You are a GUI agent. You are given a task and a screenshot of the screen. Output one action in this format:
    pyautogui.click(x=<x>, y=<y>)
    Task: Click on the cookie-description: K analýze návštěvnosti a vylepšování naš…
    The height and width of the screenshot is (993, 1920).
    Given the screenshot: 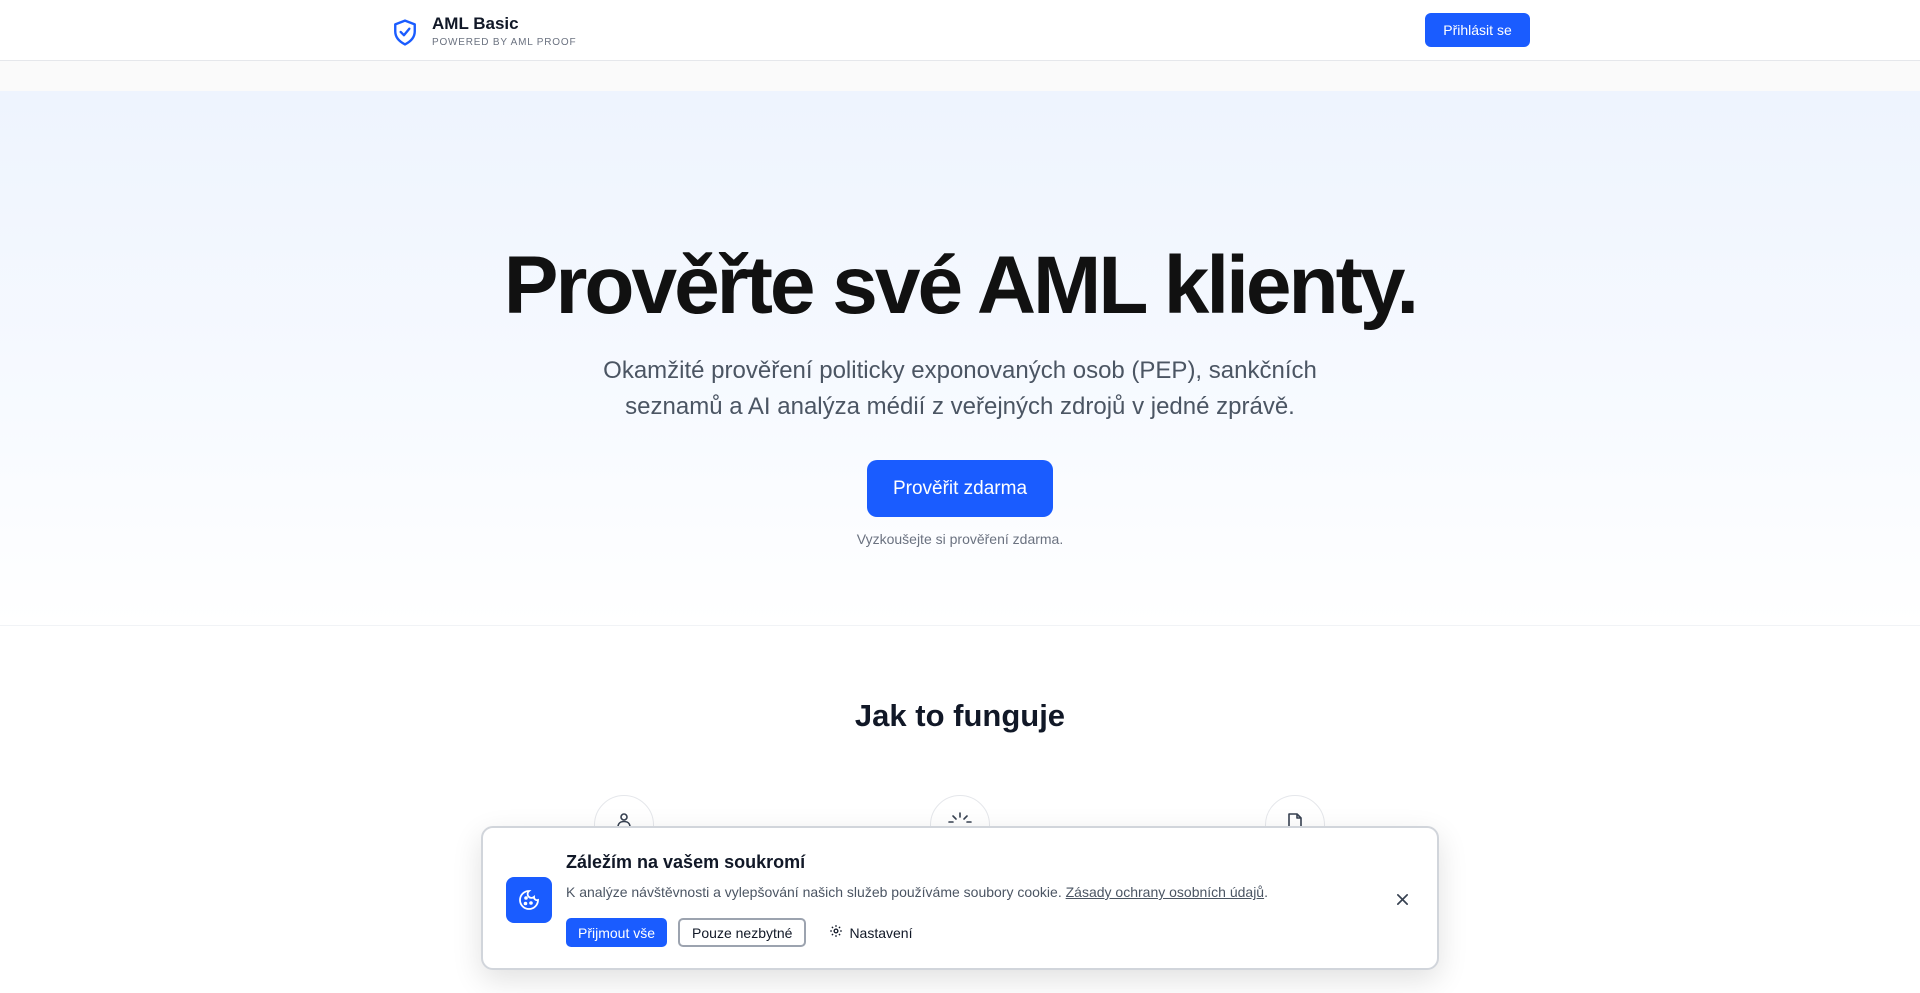 What is the action you would take?
    pyautogui.click(x=814, y=892)
    